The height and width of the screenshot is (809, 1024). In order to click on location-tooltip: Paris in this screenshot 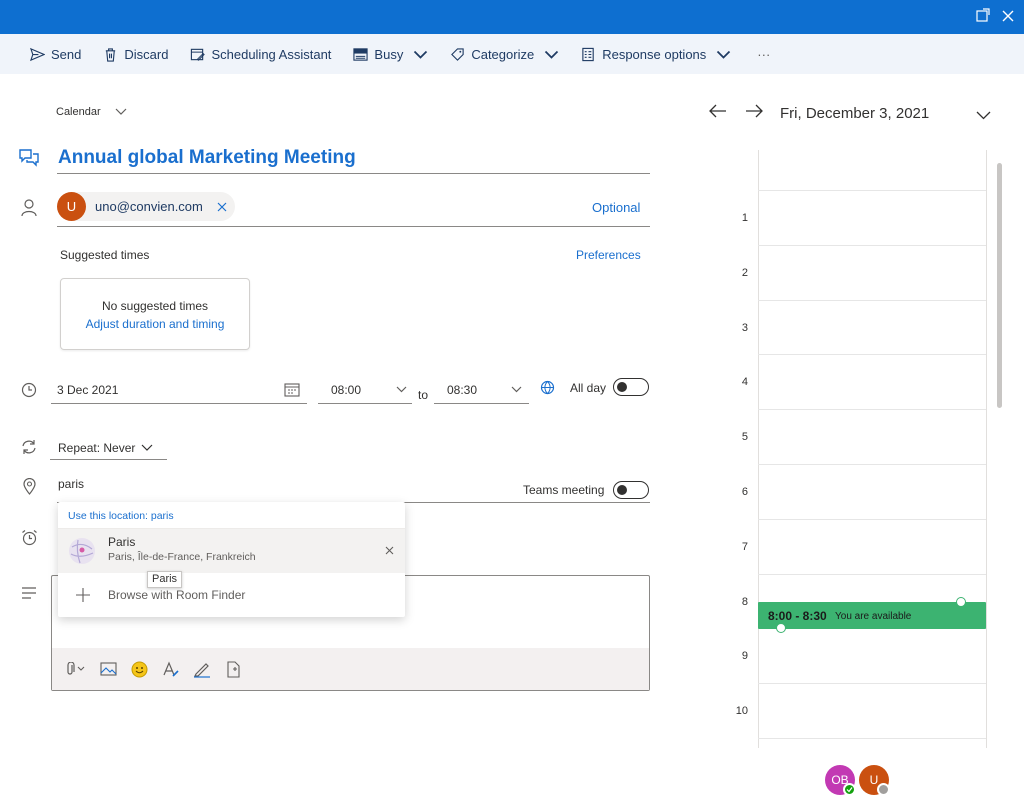, I will do `click(165, 579)`.